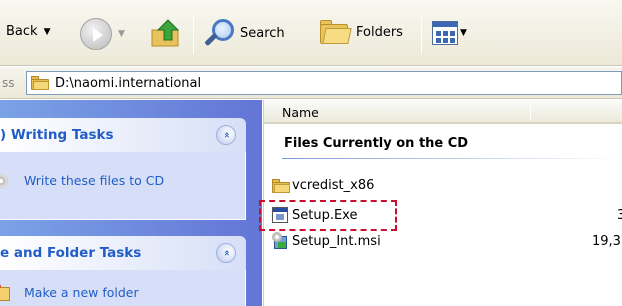  What do you see at coordinates (335, 32) in the screenshot?
I see `folders-icon` at bounding box center [335, 32].